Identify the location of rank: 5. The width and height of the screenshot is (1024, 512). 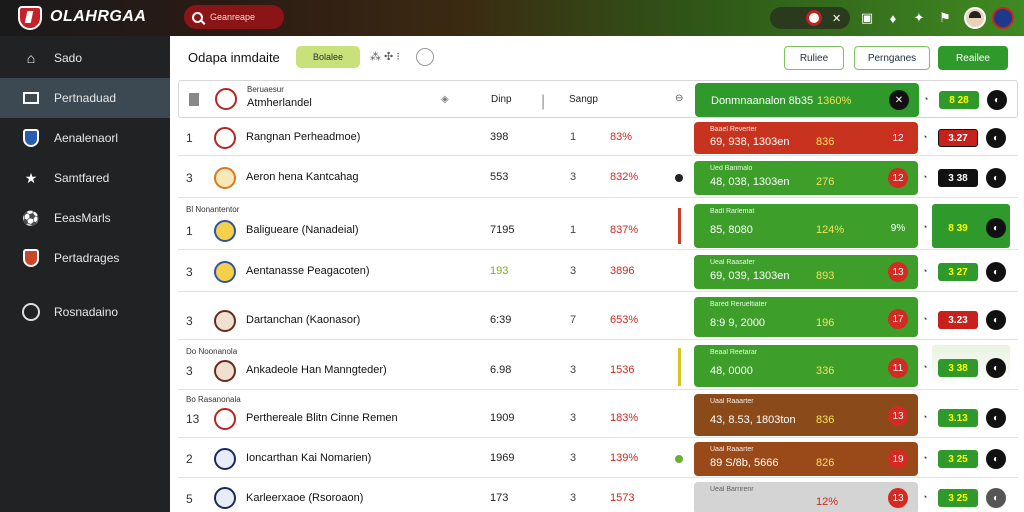
(189, 499).